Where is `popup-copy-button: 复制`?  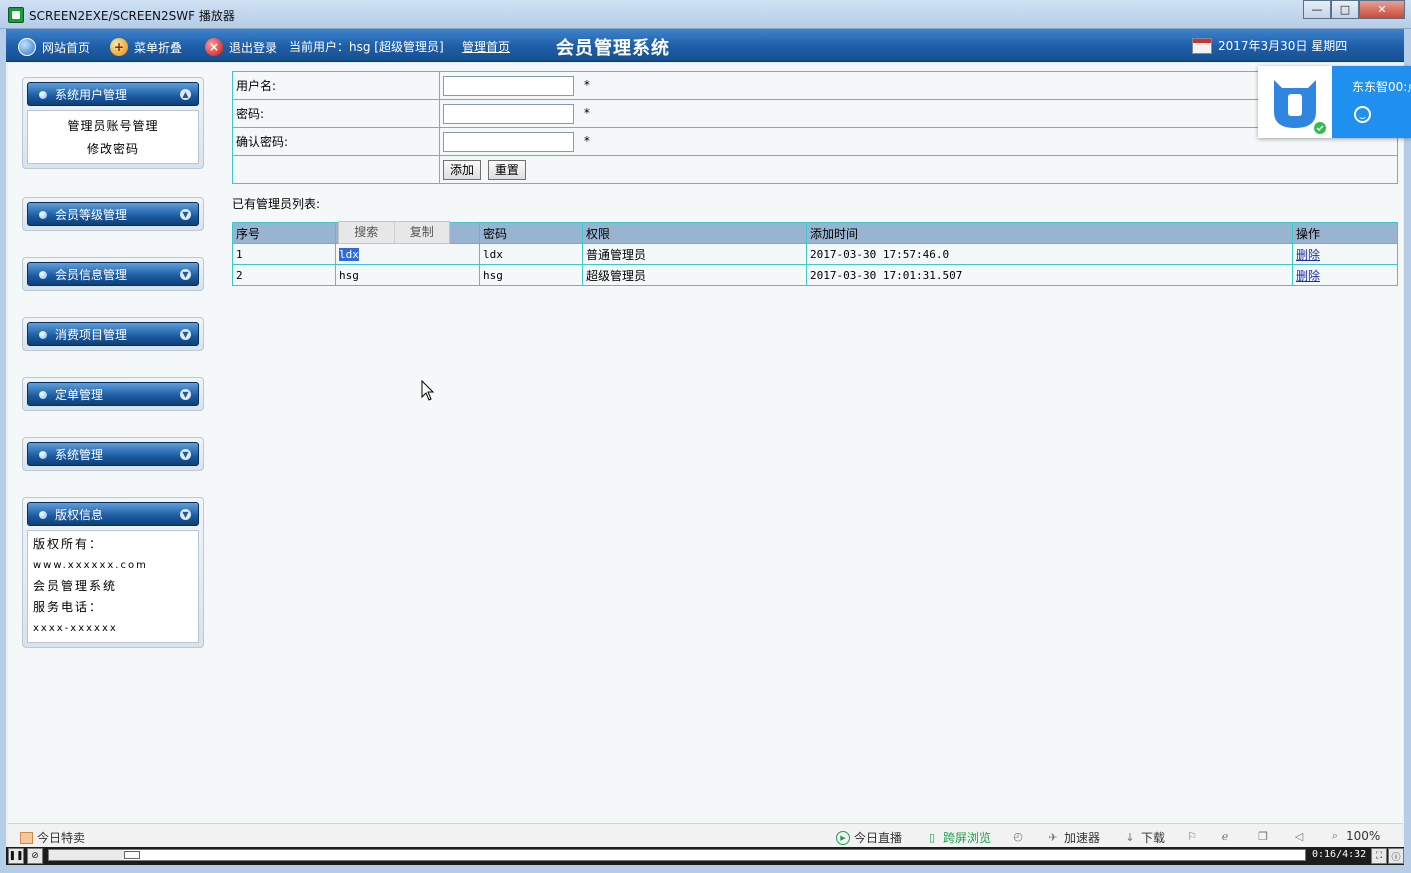 popup-copy-button: 复制 is located at coordinates (421, 232).